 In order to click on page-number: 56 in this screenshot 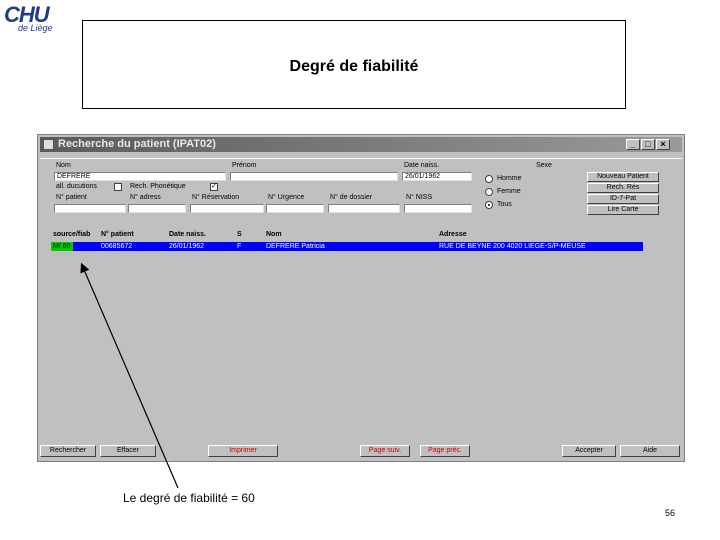, I will do `click(670, 513)`.